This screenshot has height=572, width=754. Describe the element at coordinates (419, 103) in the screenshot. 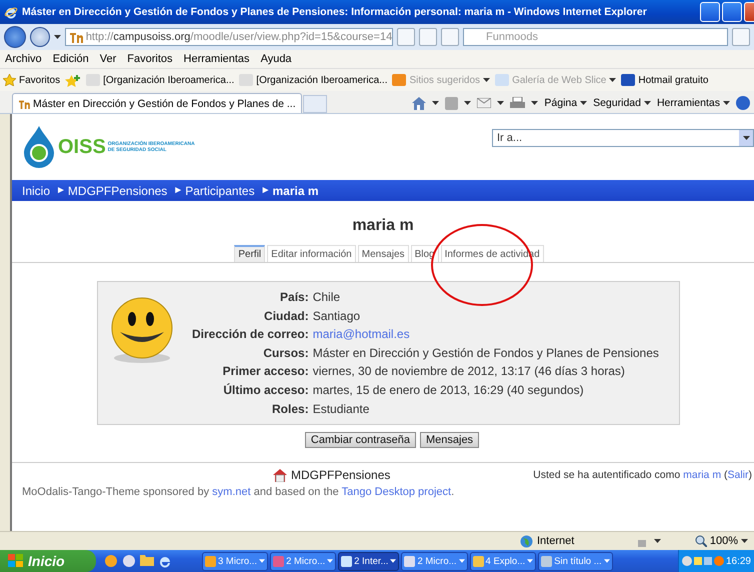

I see `home-icon` at that location.